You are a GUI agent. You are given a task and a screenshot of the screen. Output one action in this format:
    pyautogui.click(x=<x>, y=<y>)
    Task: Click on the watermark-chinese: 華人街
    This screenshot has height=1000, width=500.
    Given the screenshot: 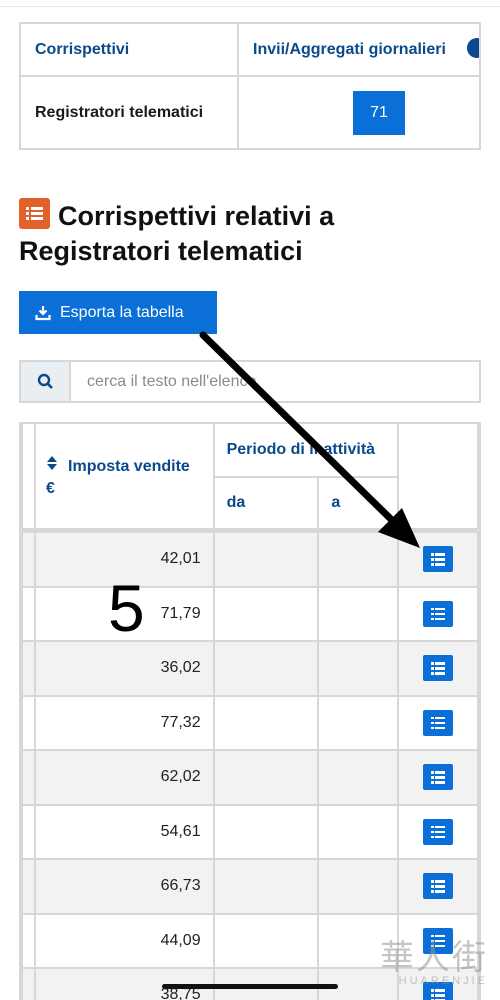 What is the action you would take?
    pyautogui.click(x=434, y=958)
    